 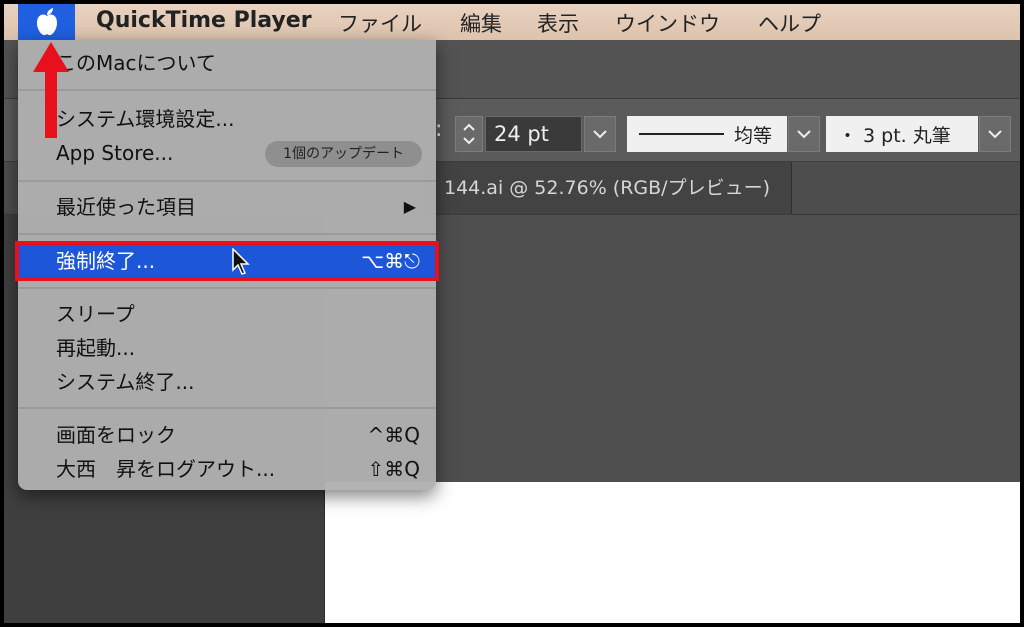 I want to click on stroke-profile-dropdown-button, so click(x=804, y=134).